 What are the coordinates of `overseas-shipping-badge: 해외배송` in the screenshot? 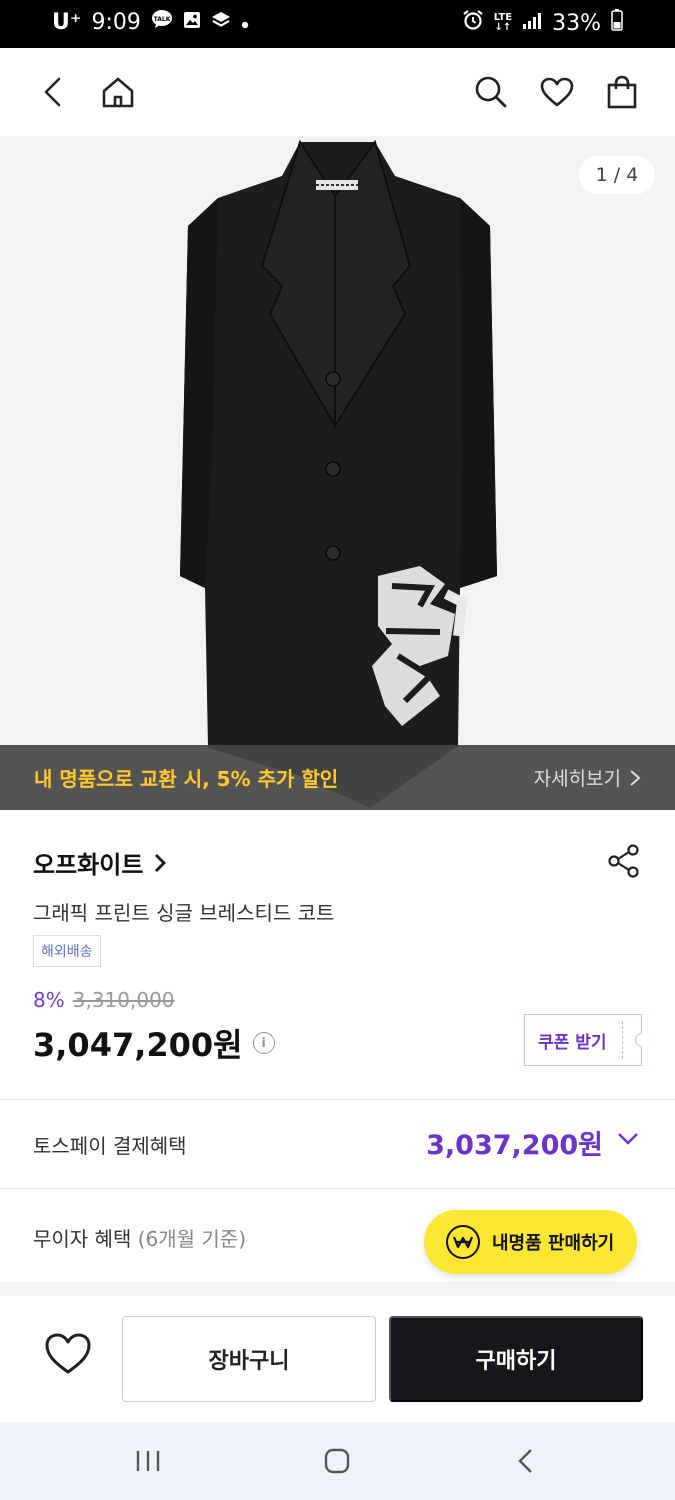 It's located at (67, 951).